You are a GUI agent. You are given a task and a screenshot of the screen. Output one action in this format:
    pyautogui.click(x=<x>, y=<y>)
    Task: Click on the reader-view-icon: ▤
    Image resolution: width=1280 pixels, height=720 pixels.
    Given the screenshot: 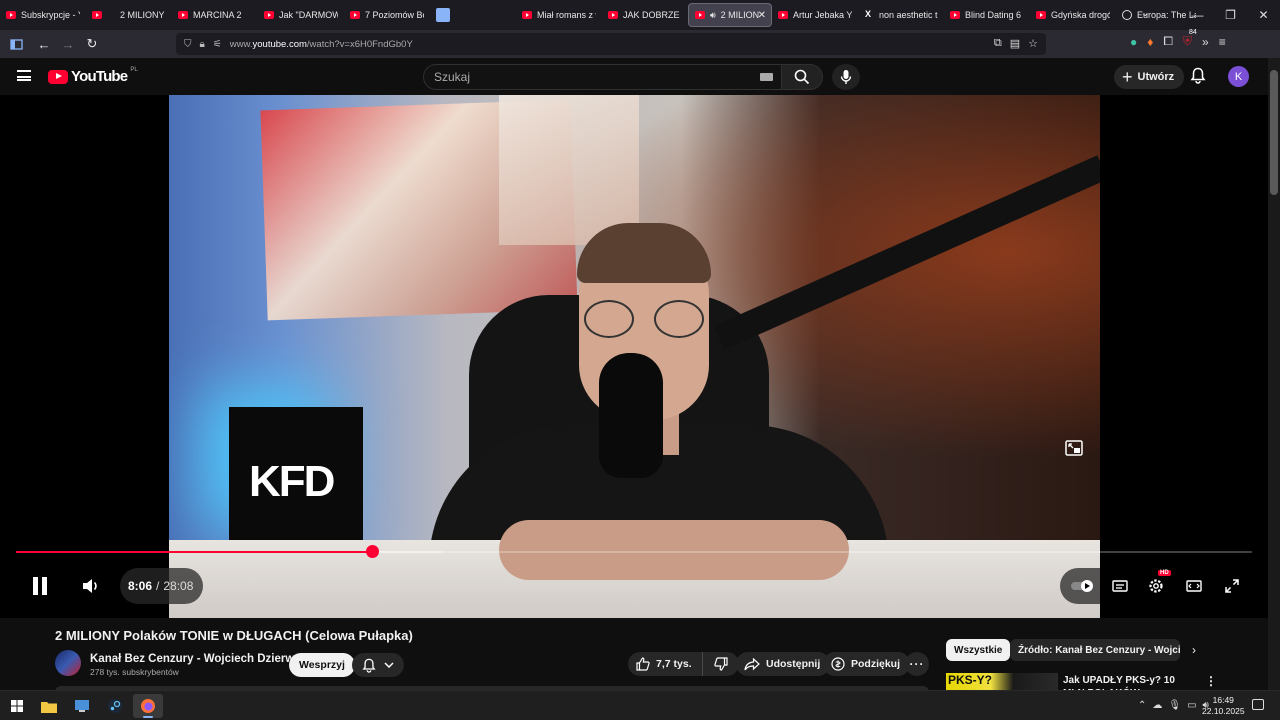 What is the action you would take?
    pyautogui.click(x=1015, y=43)
    